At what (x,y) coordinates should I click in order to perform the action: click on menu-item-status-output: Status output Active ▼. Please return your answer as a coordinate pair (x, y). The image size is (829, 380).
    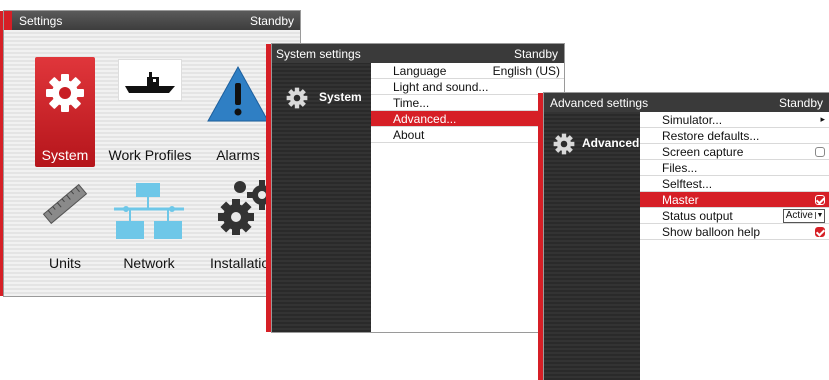
    Looking at the image, I should click on (734, 216).